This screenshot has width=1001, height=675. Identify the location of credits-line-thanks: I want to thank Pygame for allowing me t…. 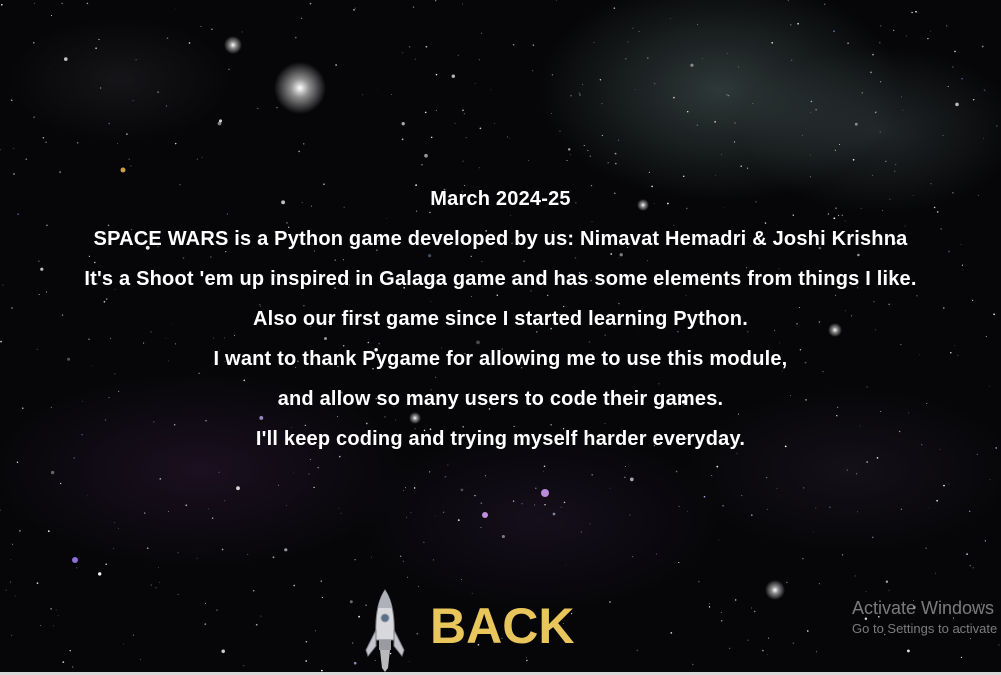
(500, 359).